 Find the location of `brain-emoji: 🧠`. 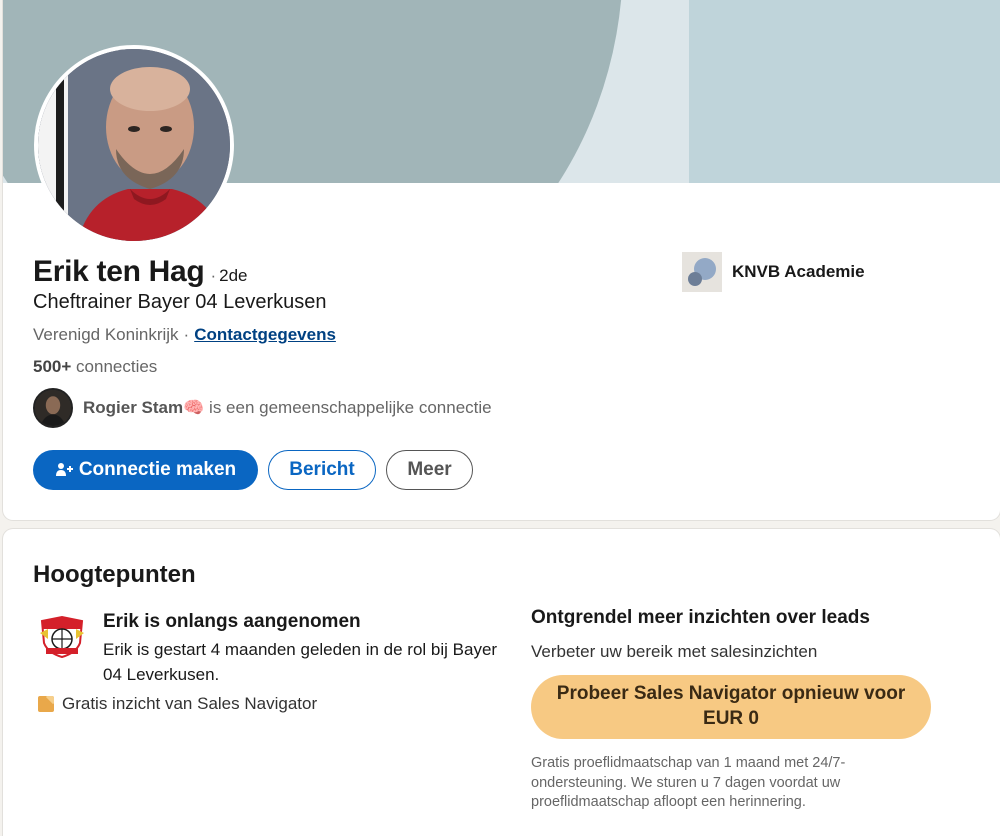

brain-emoji: 🧠 is located at coordinates (194, 407).